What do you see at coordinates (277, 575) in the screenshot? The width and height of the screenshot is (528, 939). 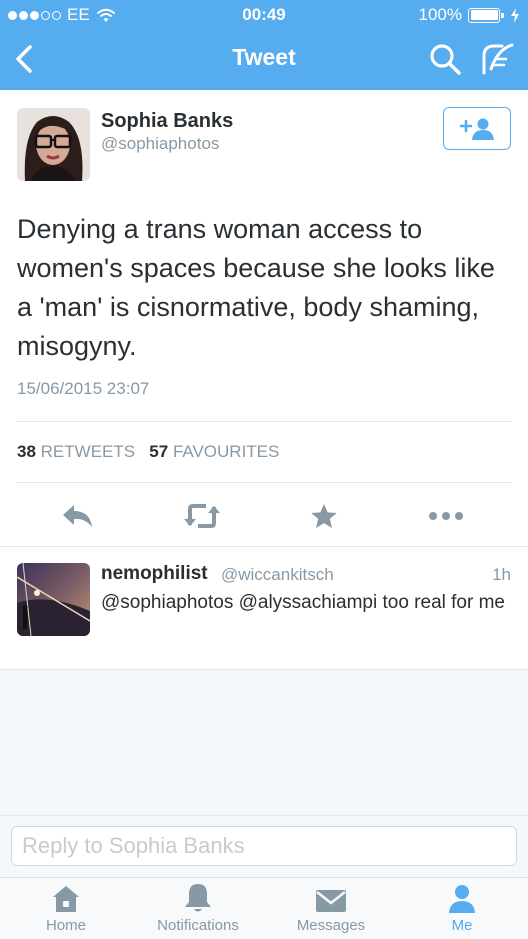 I see `reply-author-handle: @wiccankitsch` at bounding box center [277, 575].